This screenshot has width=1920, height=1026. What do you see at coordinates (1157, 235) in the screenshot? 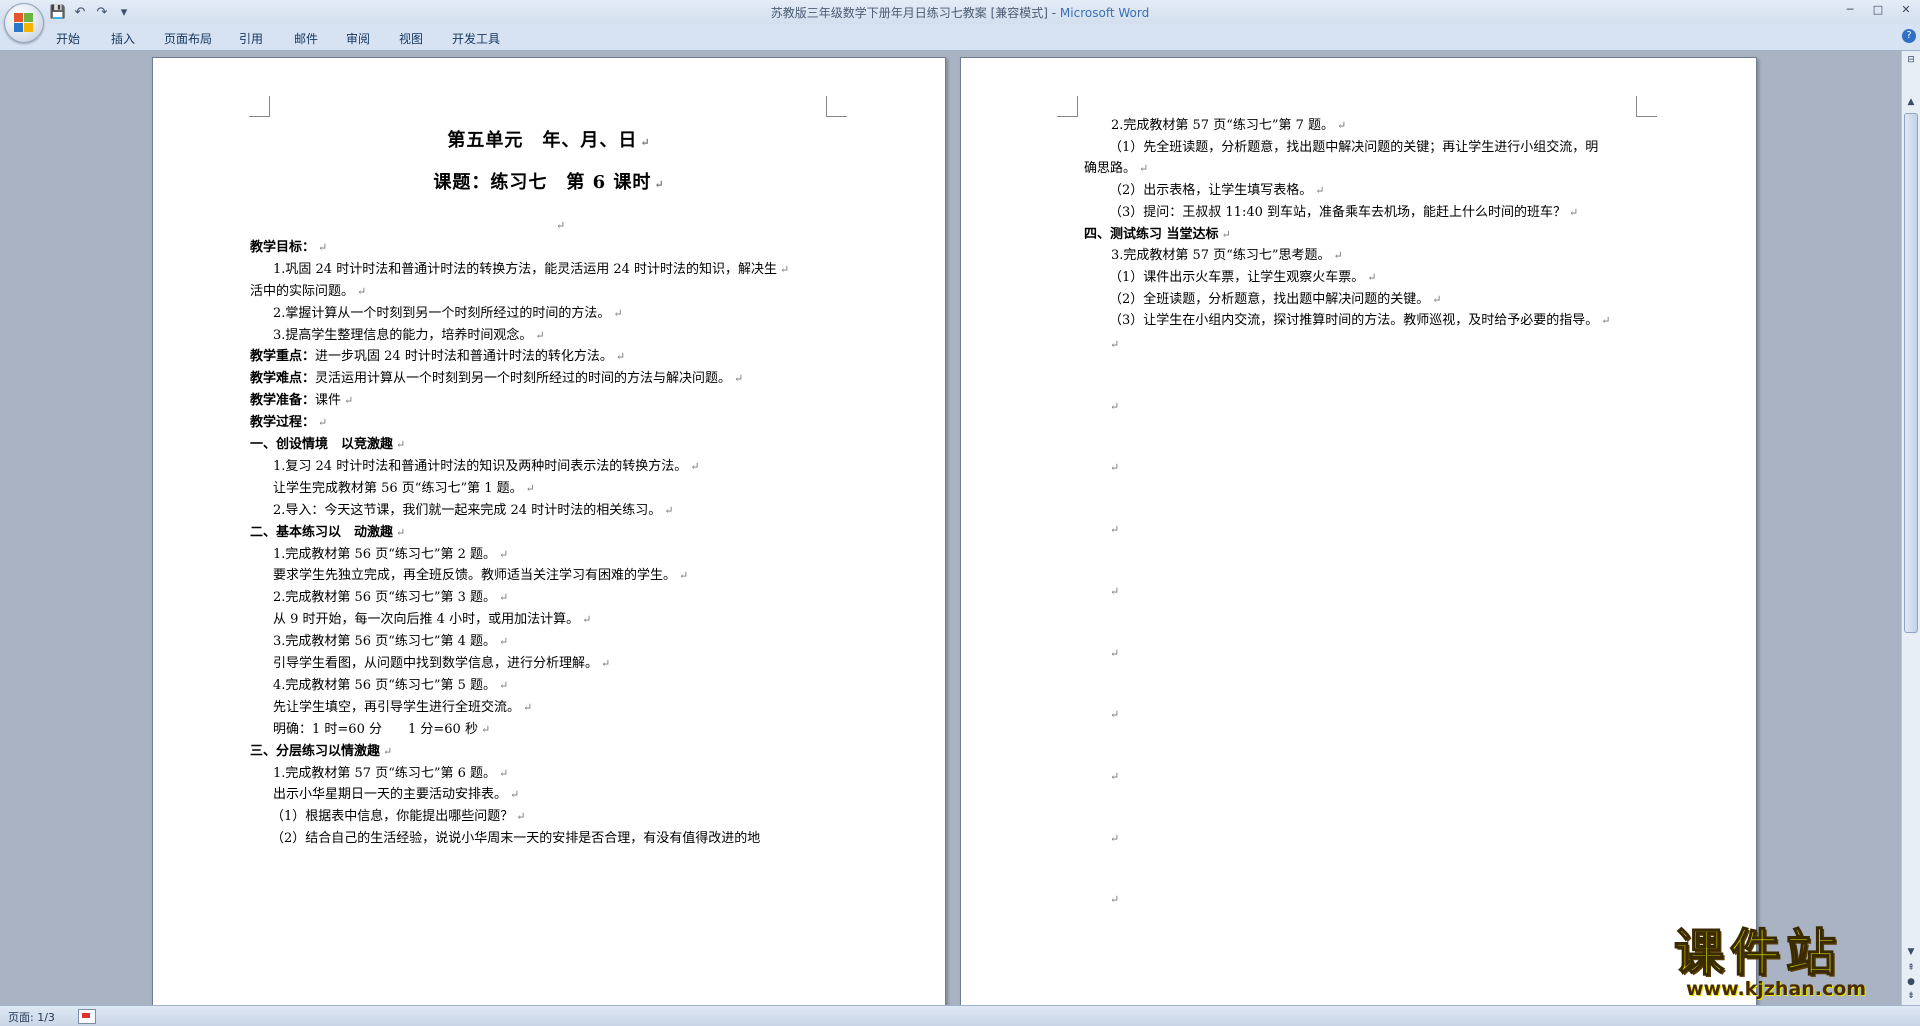
I see `document-paragraph: 四、测试练习 当堂达标 ↵` at bounding box center [1157, 235].